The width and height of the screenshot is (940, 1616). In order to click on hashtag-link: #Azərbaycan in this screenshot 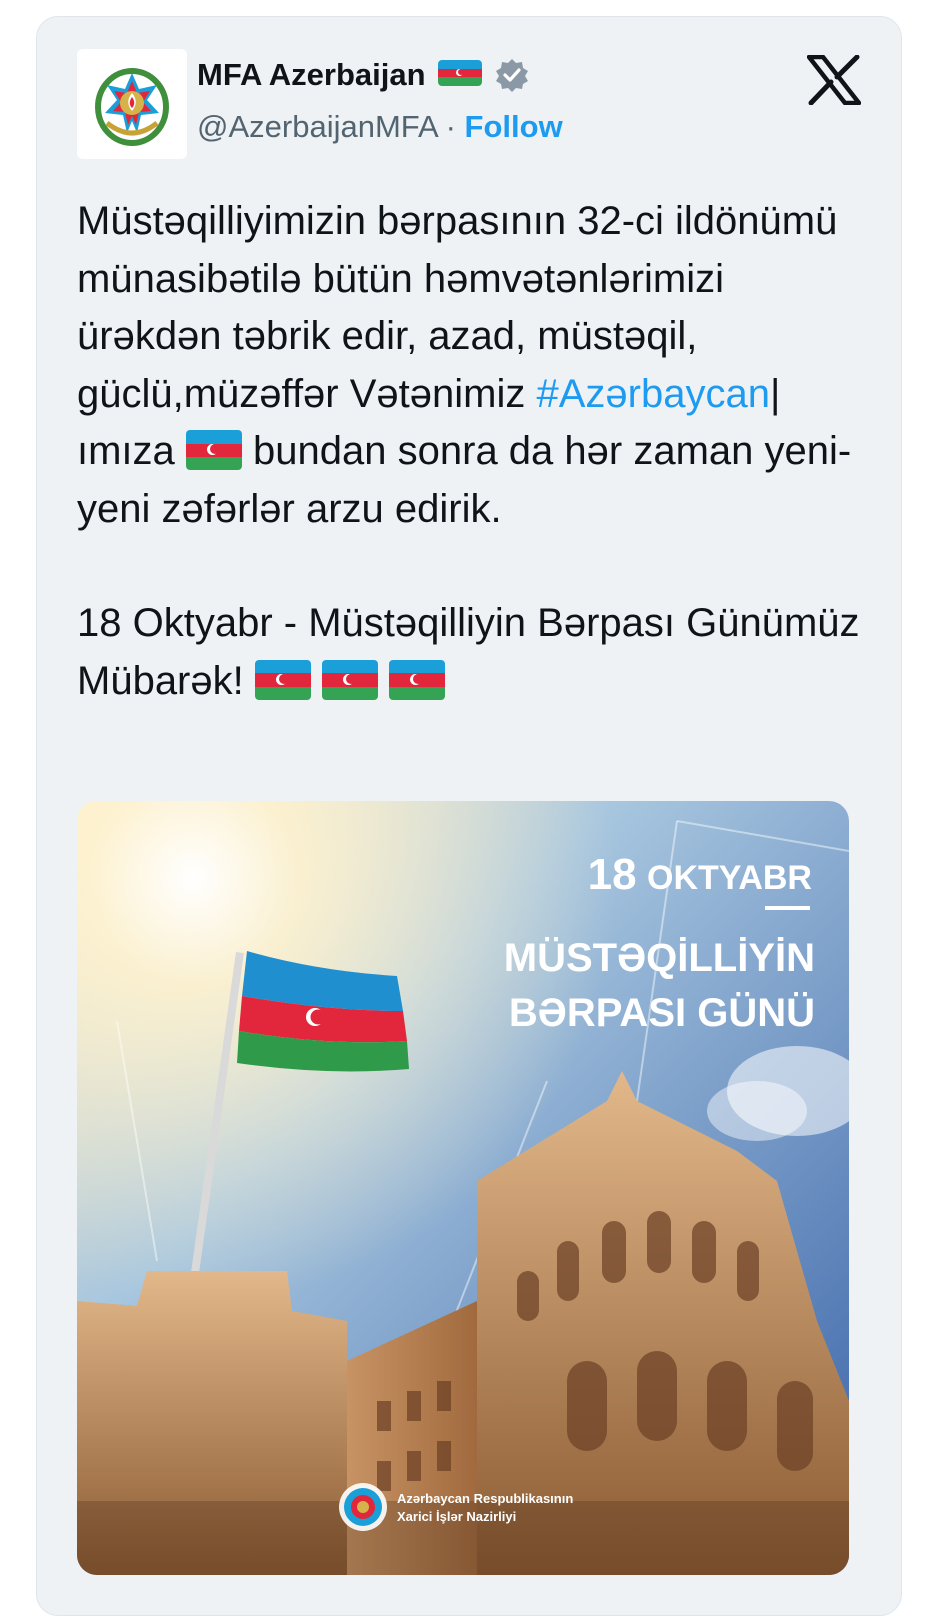, I will do `click(652, 394)`.